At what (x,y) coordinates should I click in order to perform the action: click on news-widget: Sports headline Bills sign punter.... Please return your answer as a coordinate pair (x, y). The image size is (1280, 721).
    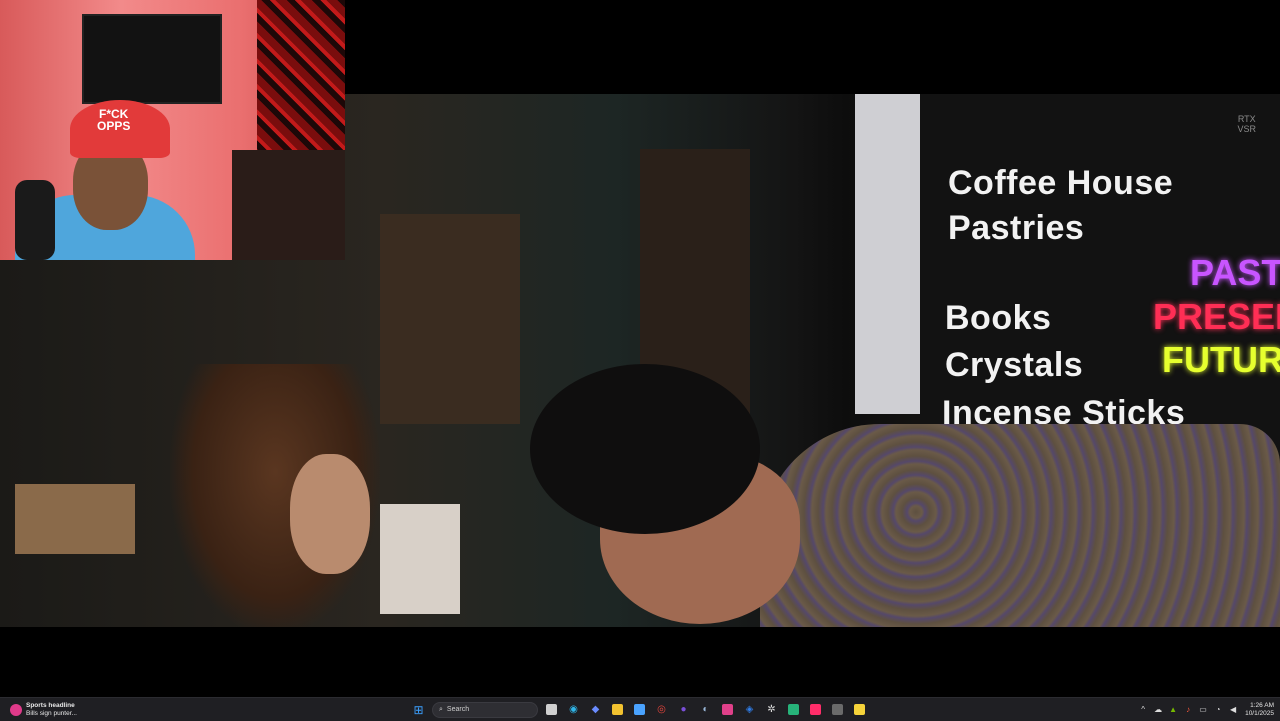
    Looking at the image, I should click on (43, 709).